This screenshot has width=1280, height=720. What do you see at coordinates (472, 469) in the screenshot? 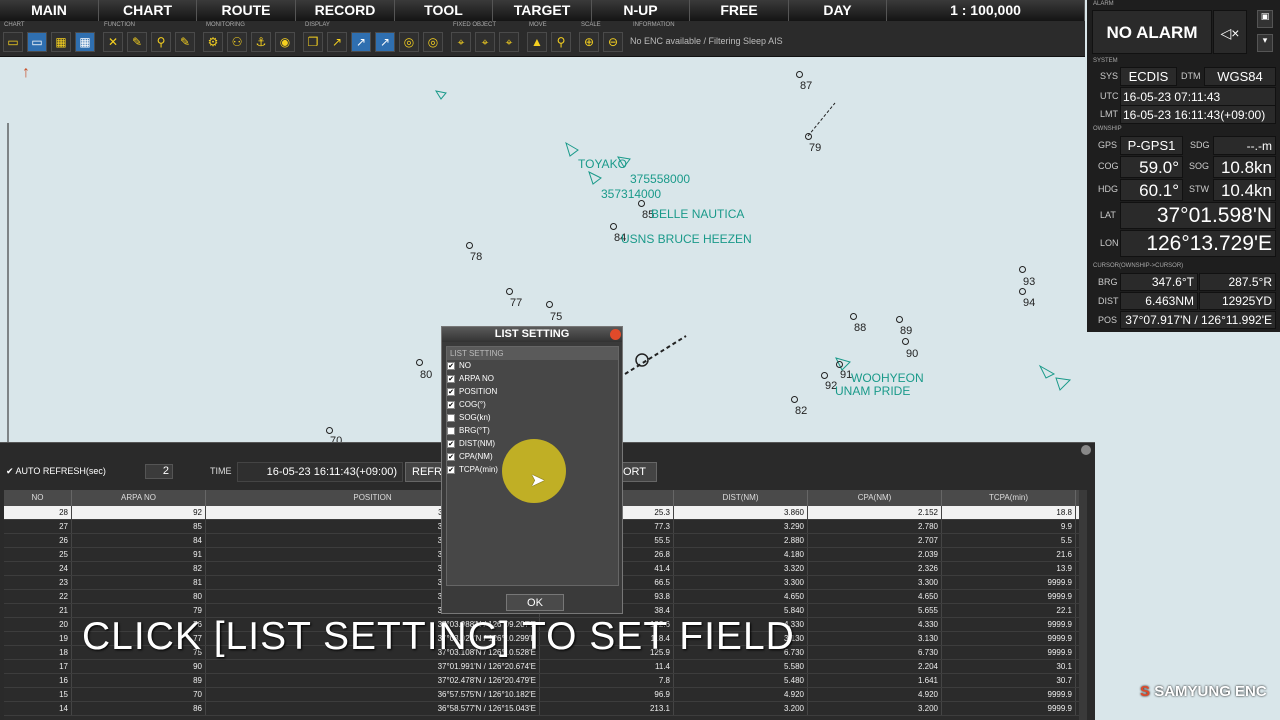
I see `field-checkbox: ✔ TCPA(min)` at bounding box center [472, 469].